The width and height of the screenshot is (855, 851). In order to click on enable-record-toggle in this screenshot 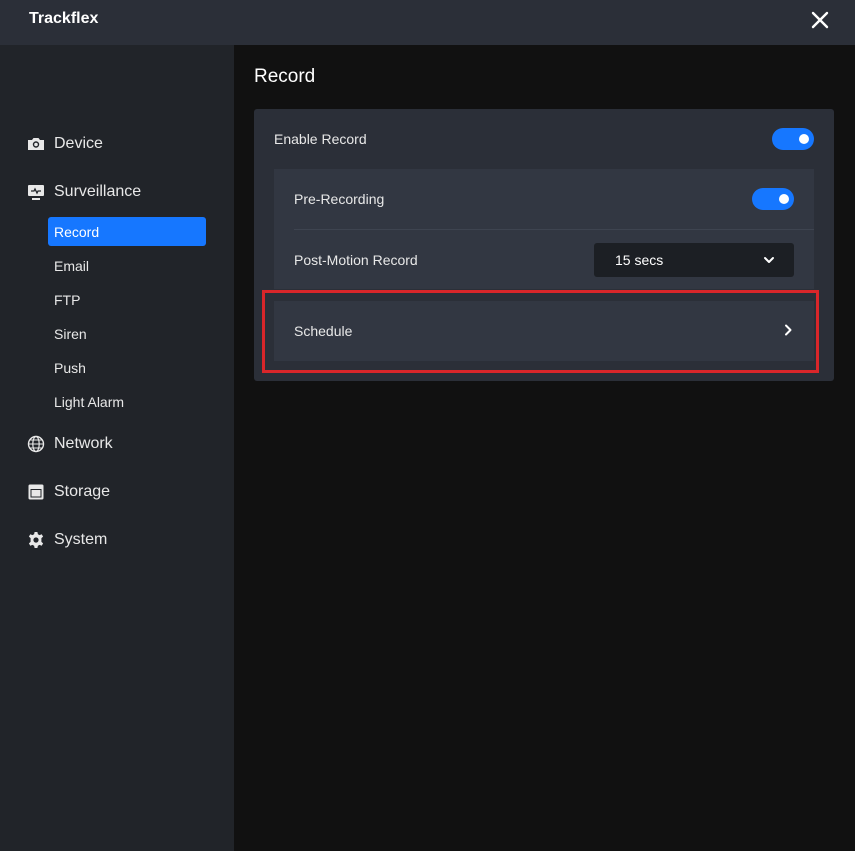, I will do `click(793, 139)`.